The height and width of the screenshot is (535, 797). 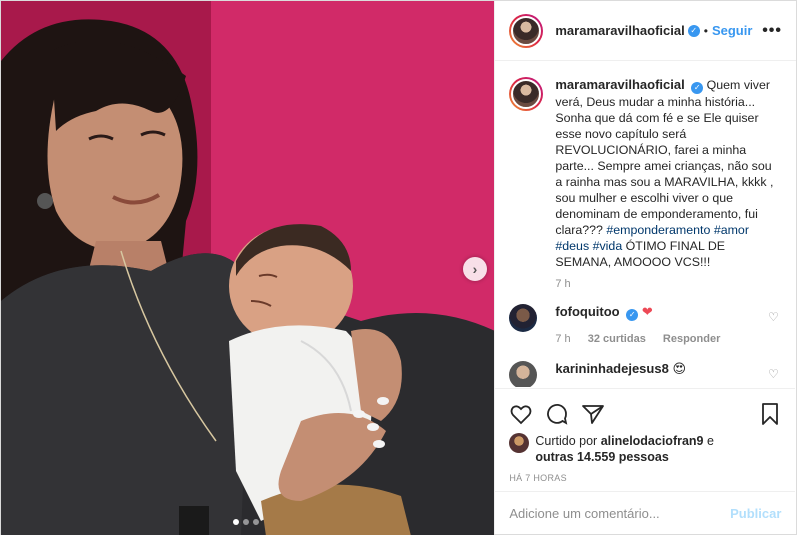 I want to click on author-username: maramaravilhaoficial, so click(x=619, y=30).